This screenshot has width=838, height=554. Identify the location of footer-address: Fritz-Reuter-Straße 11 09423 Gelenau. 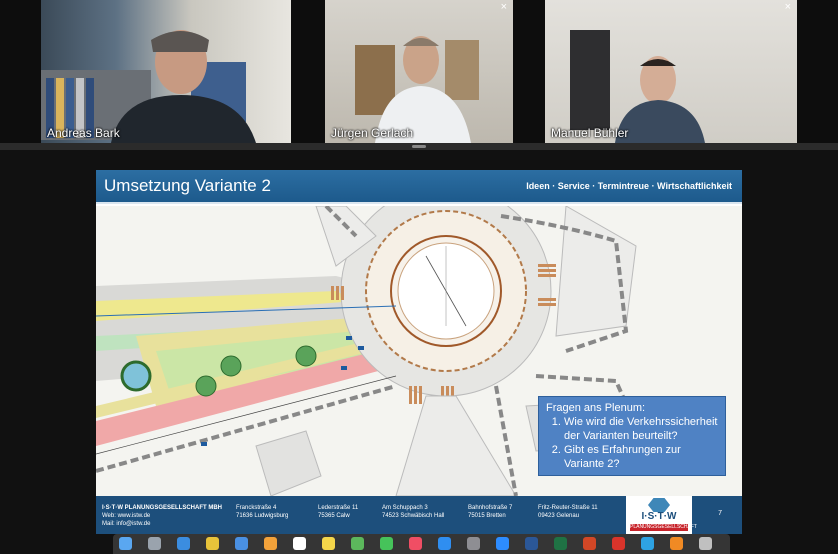
(568, 512).